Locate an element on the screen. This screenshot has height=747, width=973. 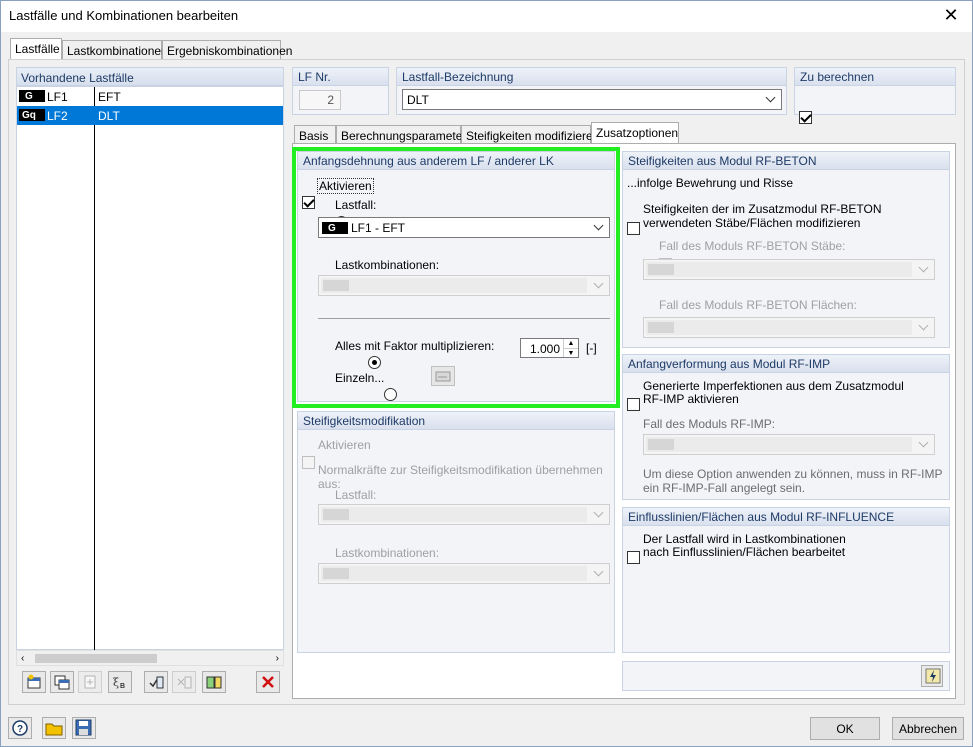
individual-edit-button is located at coordinates (443, 376).